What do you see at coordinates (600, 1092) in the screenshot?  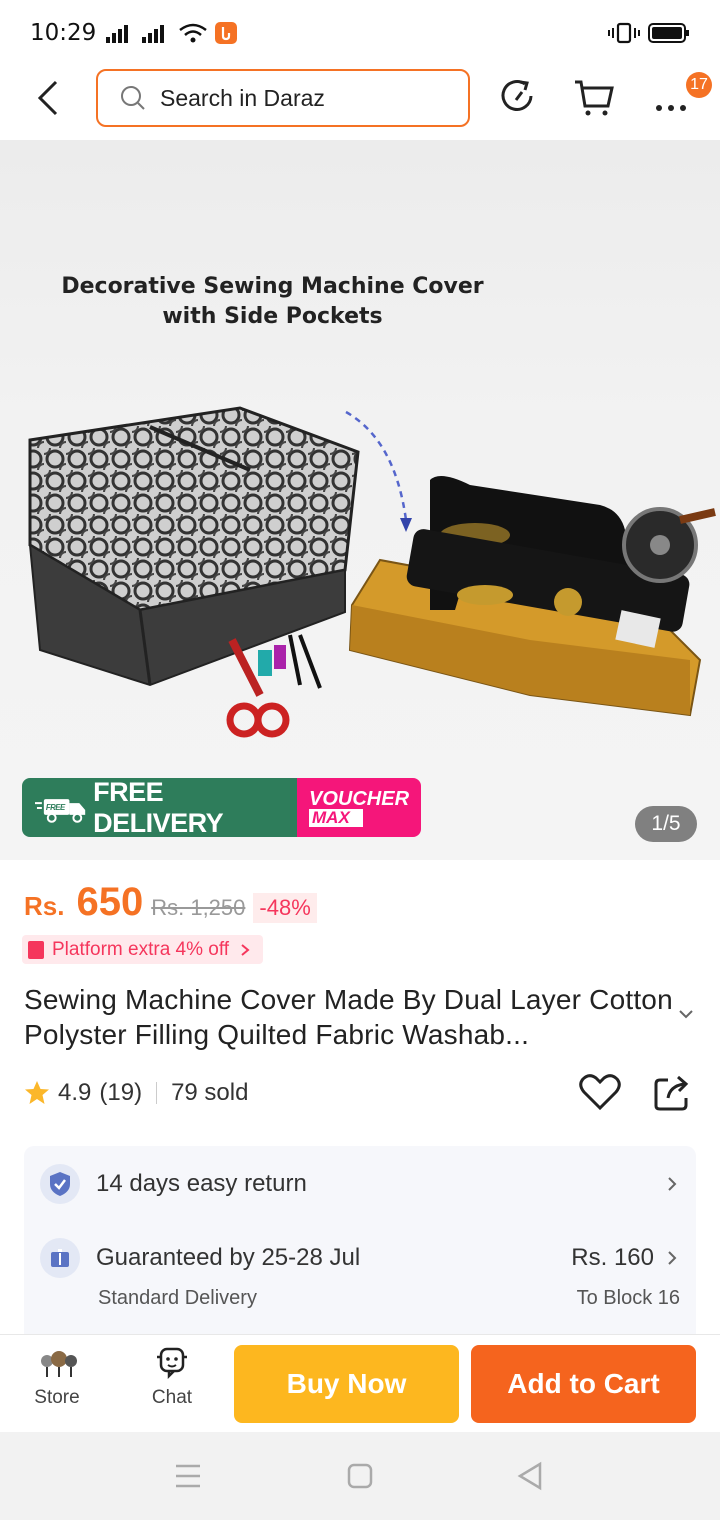 I see `wishlist-heart-icon` at bounding box center [600, 1092].